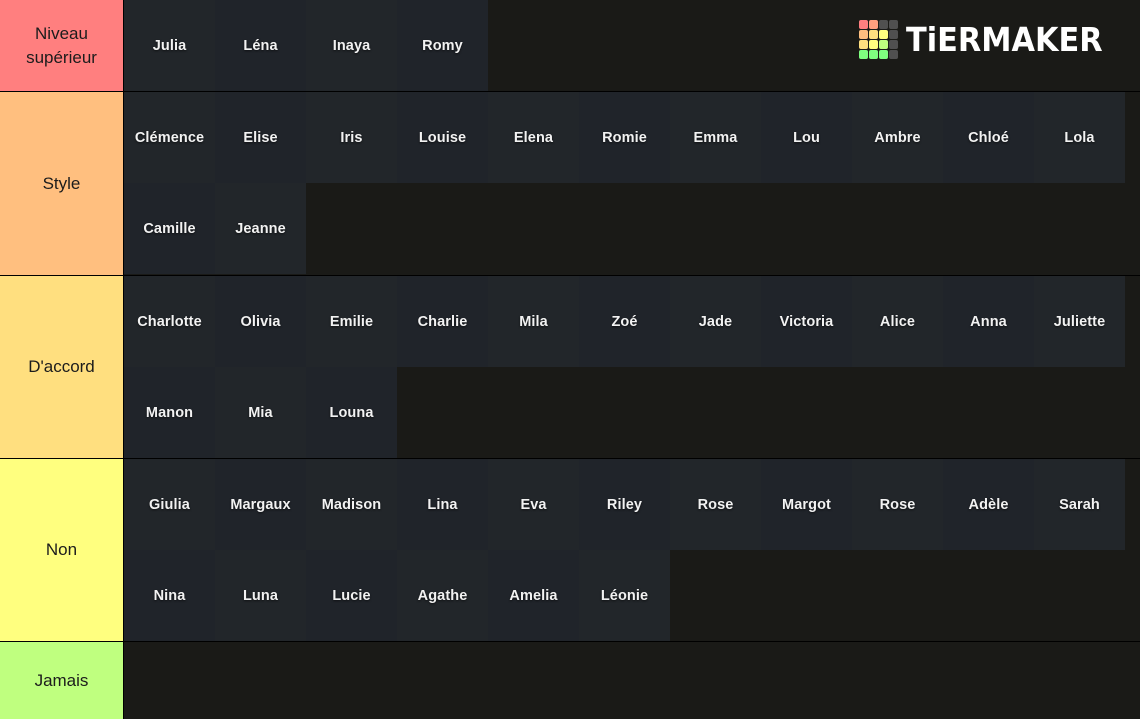 This screenshot has width=1140, height=719. Describe the element at coordinates (624, 137) in the screenshot. I see `tier-item: Romie` at that location.